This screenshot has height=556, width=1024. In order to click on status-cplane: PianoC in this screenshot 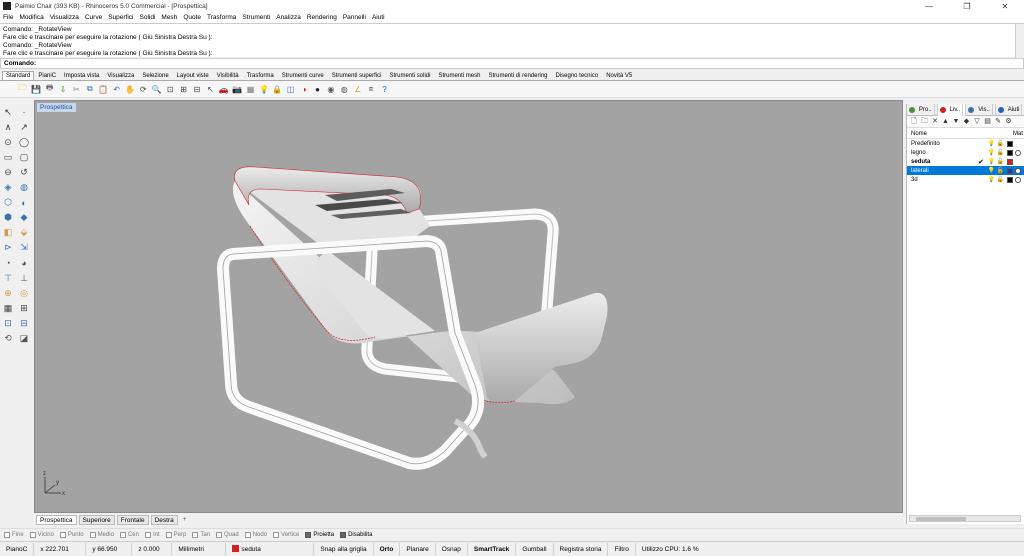, I will do `click(17, 549)`.